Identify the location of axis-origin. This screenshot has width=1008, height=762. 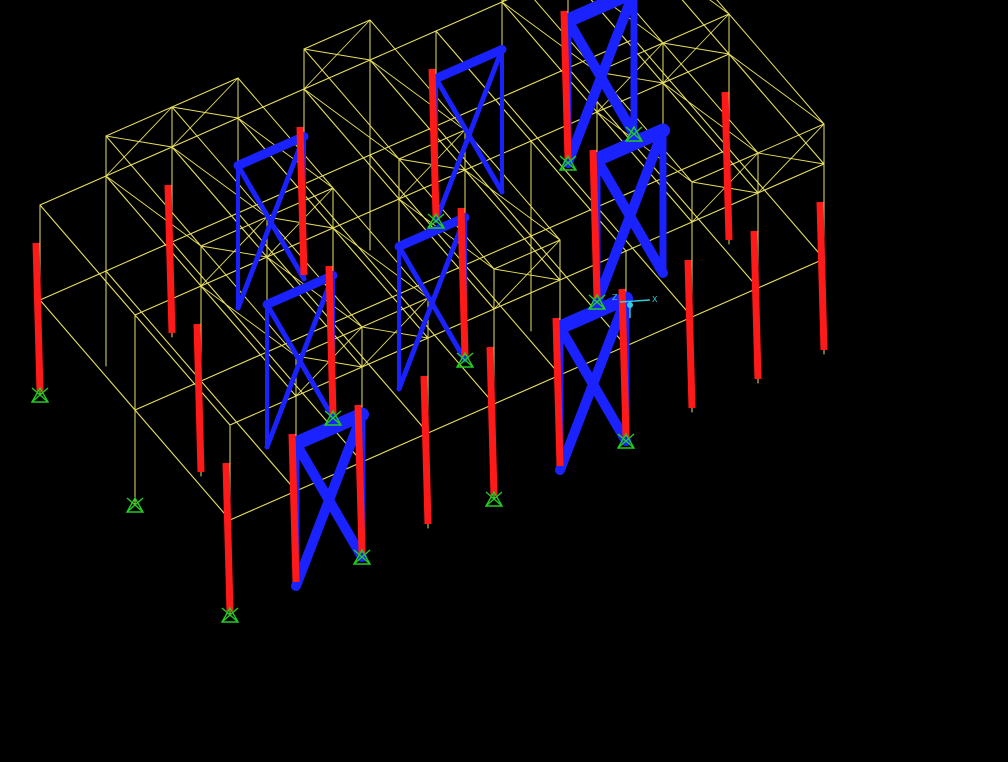
(630, 305).